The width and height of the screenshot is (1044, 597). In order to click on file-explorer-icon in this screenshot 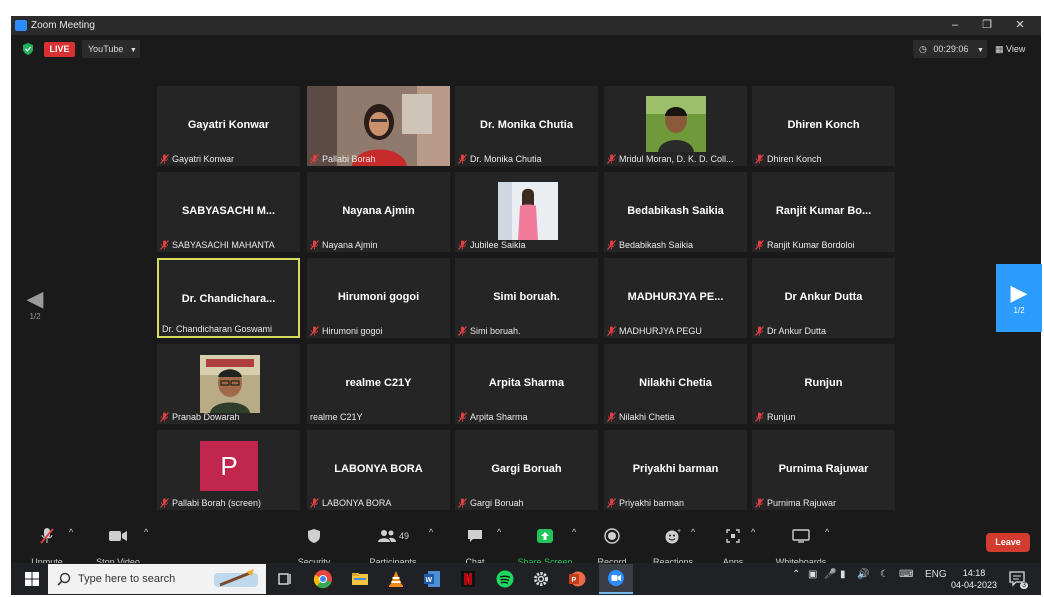, I will do `click(360, 579)`.